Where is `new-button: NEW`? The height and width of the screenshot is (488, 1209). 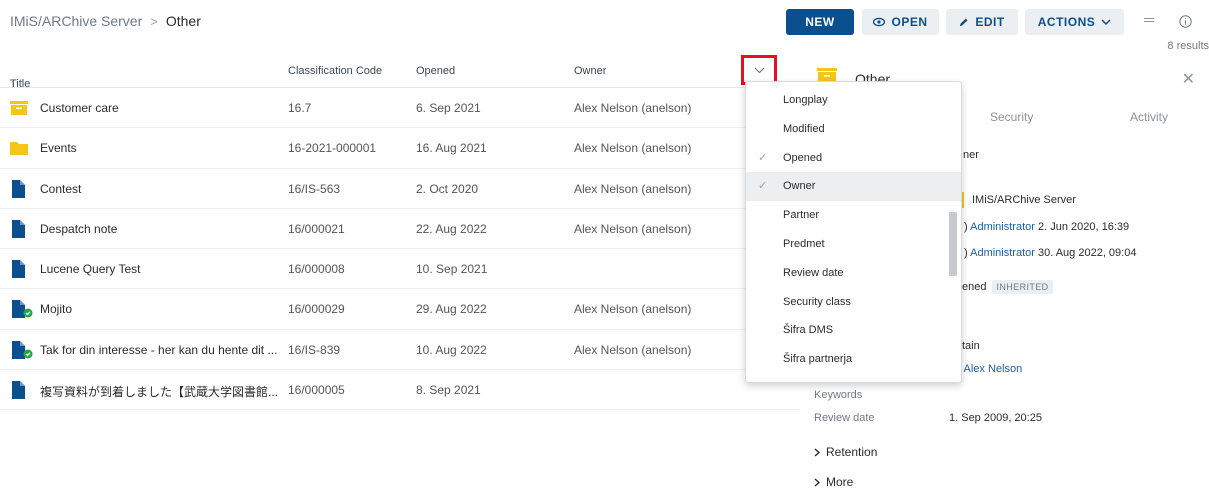
new-button: NEW is located at coordinates (820, 22).